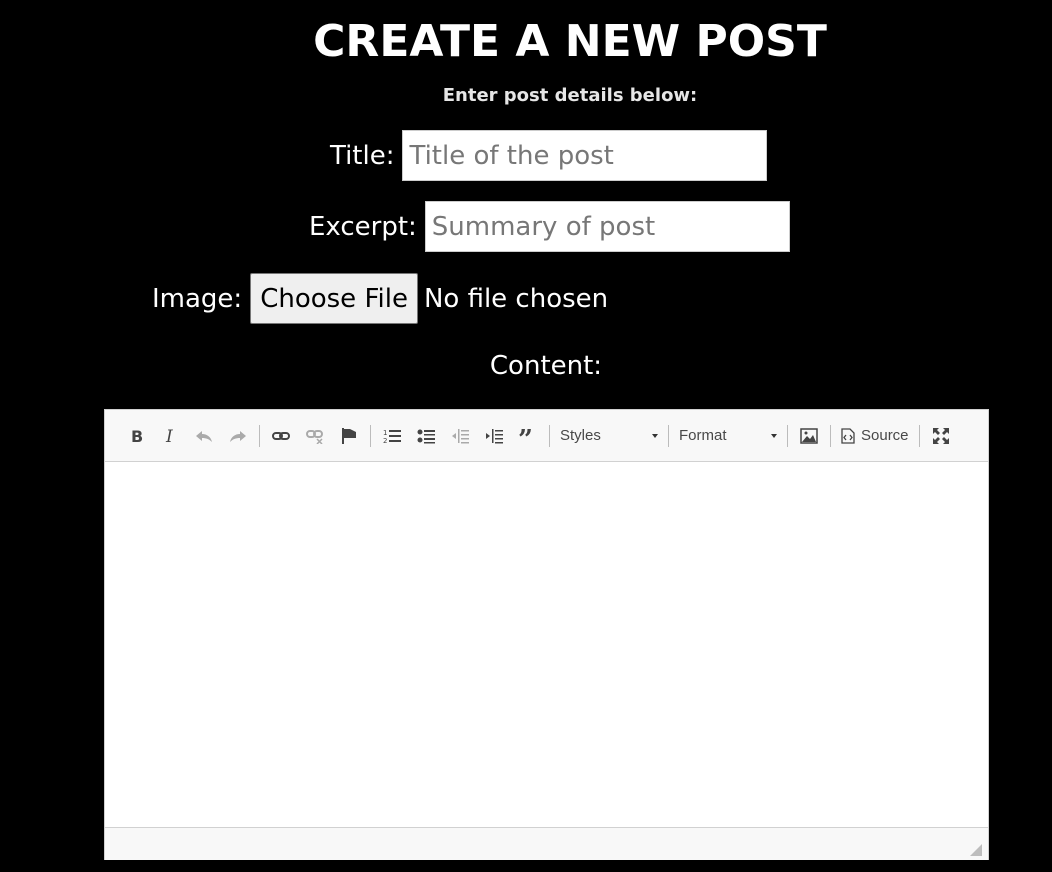  I want to click on svg-text: B, so click(137, 436).